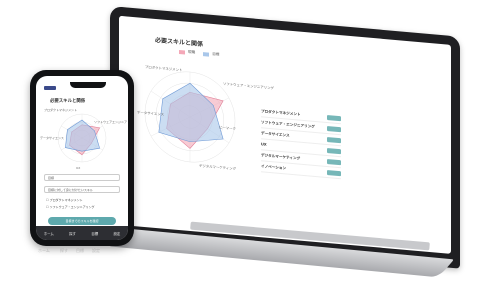  Describe the element at coordinates (281, 112) in the screenshot. I see `skill-name: プロダクトマネジメント` at that location.